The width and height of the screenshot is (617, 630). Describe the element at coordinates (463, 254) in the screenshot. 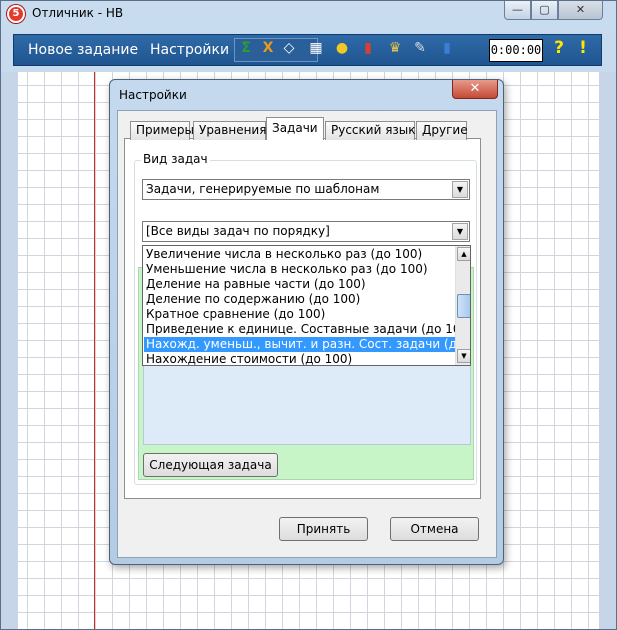

I see `scroll-up-icon: ▲` at that location.